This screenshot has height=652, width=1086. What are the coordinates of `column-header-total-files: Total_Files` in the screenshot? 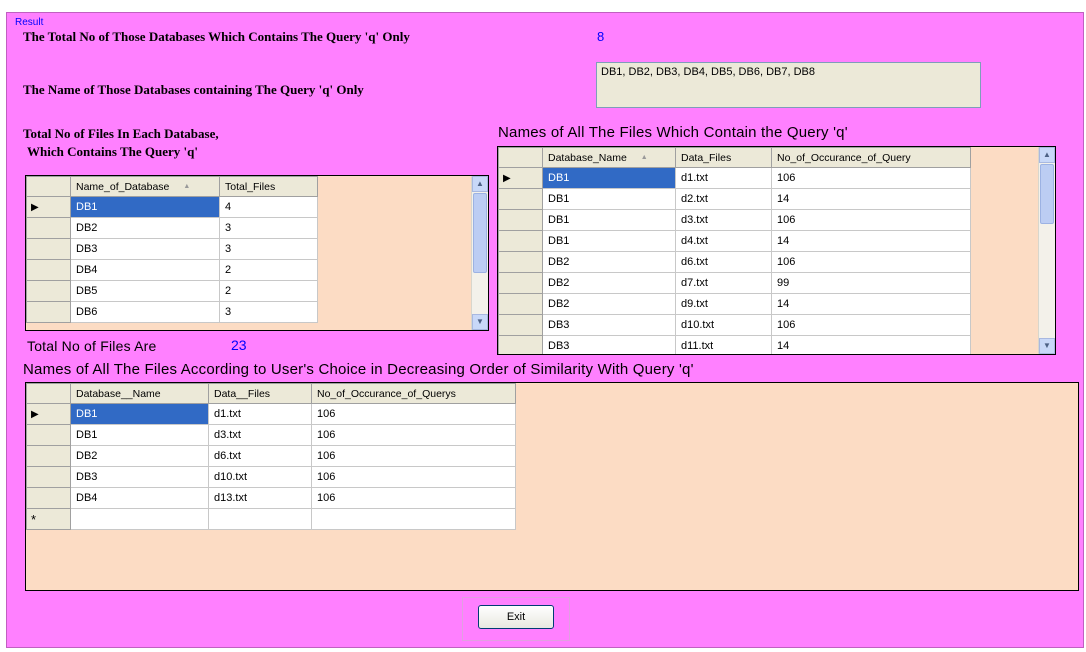 It's located at (268, 186).